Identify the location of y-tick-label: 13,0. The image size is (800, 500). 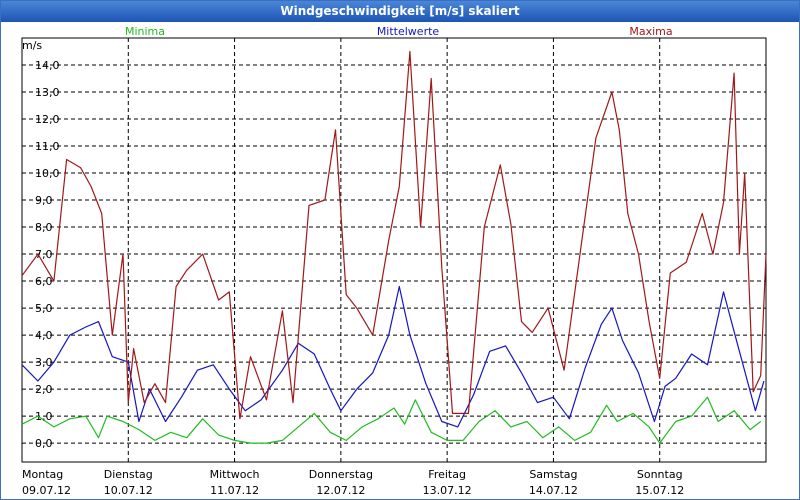
(47, 92).